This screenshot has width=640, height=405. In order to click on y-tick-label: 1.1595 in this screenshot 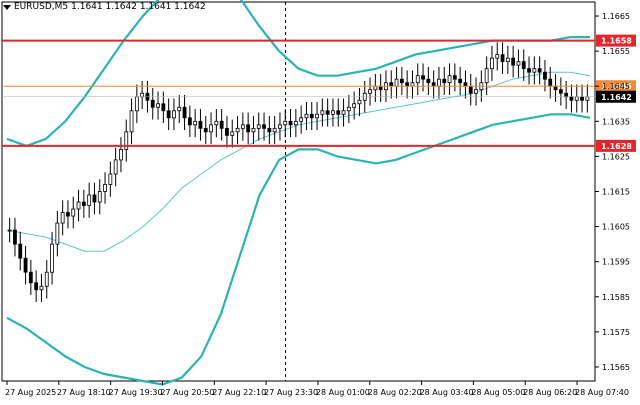, I will do `click(616, 262)`.